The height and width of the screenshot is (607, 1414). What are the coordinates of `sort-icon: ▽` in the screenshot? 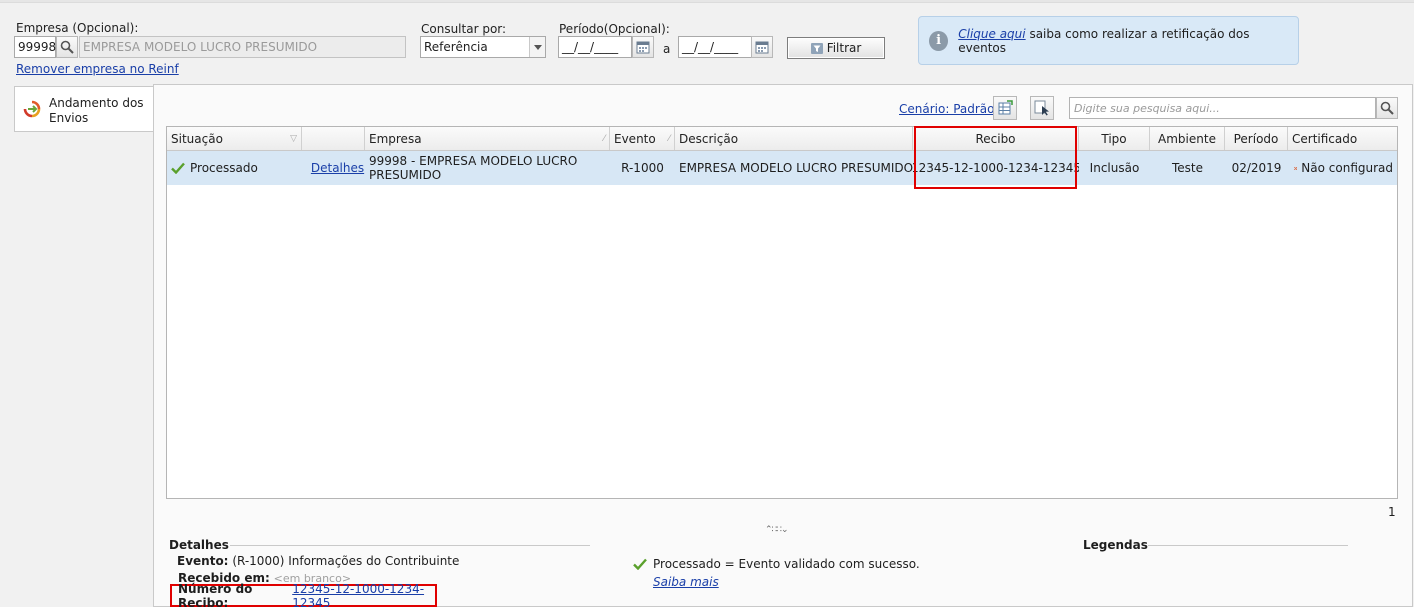 It's located at (293, 138).